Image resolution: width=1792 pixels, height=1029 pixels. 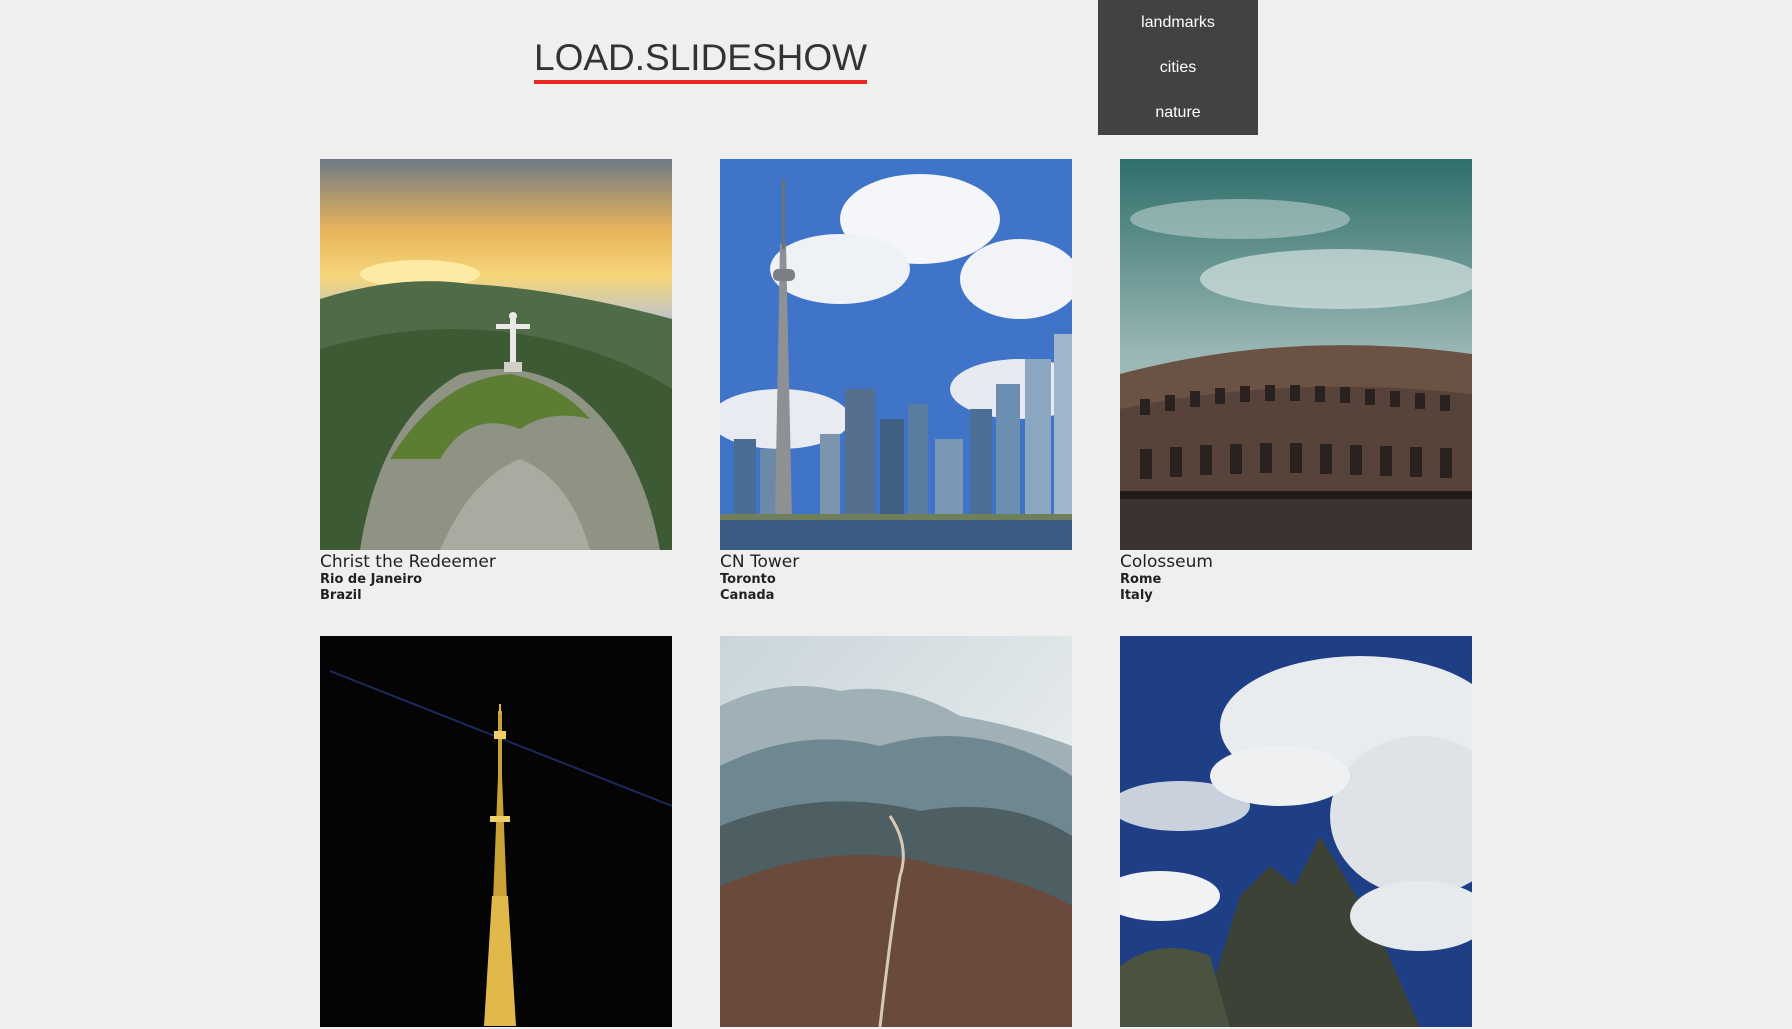 What do you see at coordinates (1166, 562) in the screenshot?
I see `card-title: Colosseum` at bounding box center [1166, 562].